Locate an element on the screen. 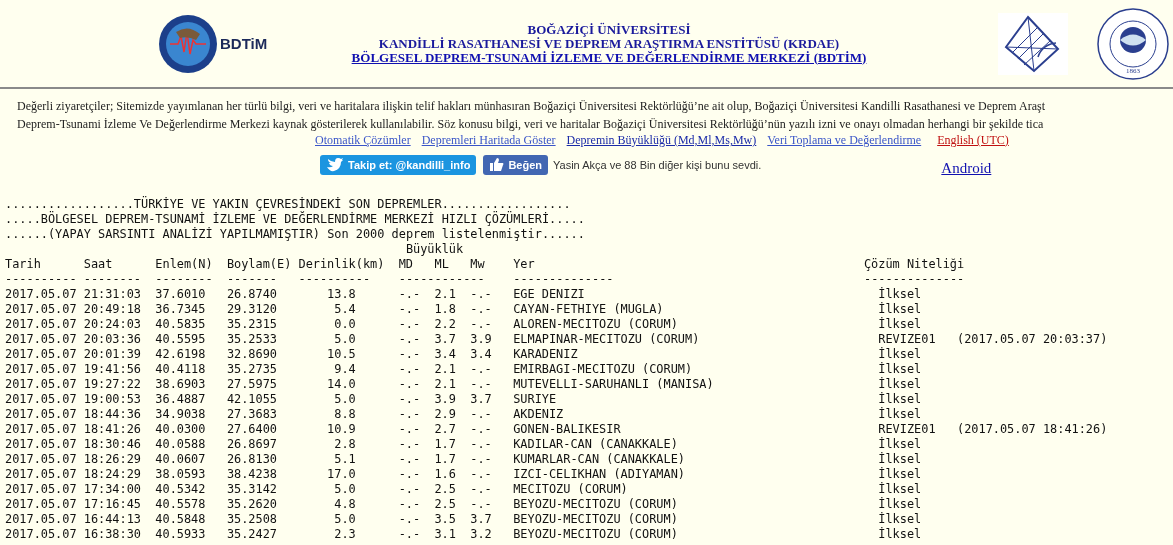 Image resolution: width=1173 pixels, height=545 pixels. table-cell-text: 27.5975 is located at coordinates (252, 384).